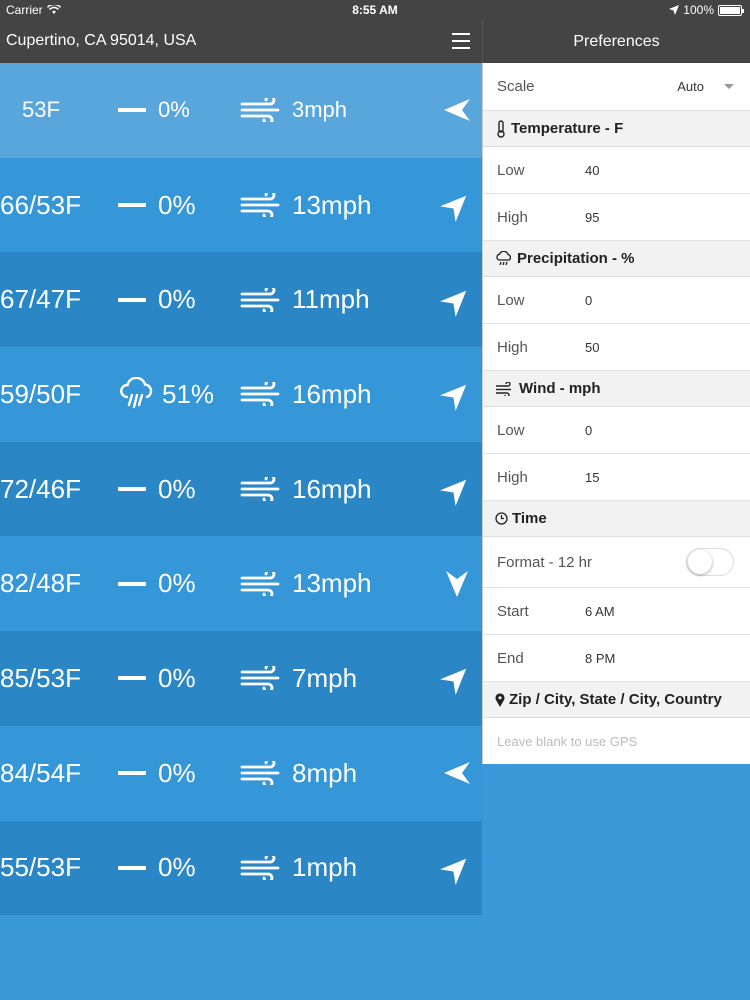  What do you see at coordinates (40, 867) in the screenshot?
I see `temperature-value: 55/53F` at bounding box center [40, 867].